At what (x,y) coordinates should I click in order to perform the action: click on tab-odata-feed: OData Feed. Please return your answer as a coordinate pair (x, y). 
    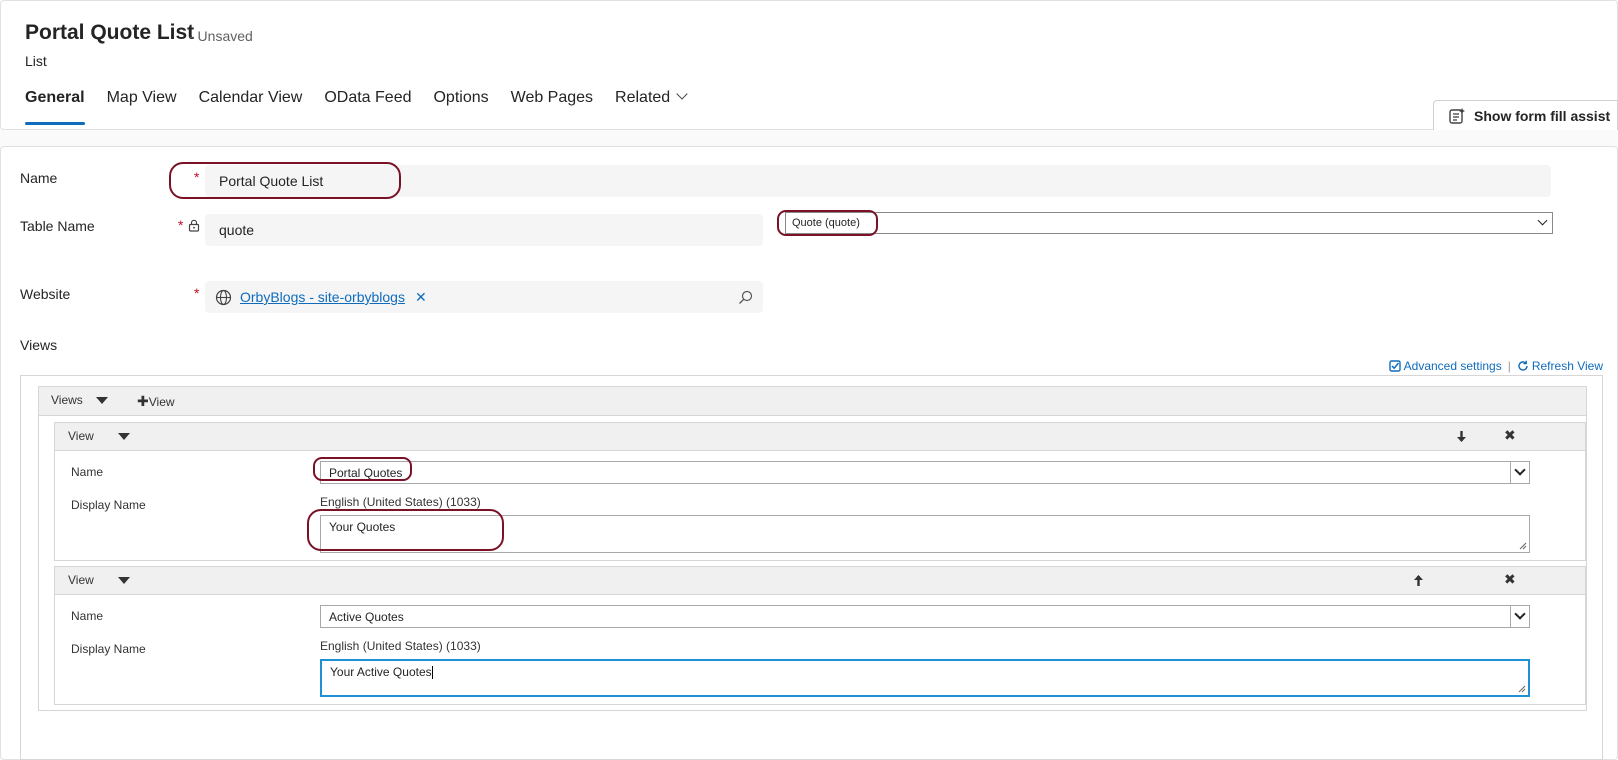
    Looking at the image, I should click on (367, 107).